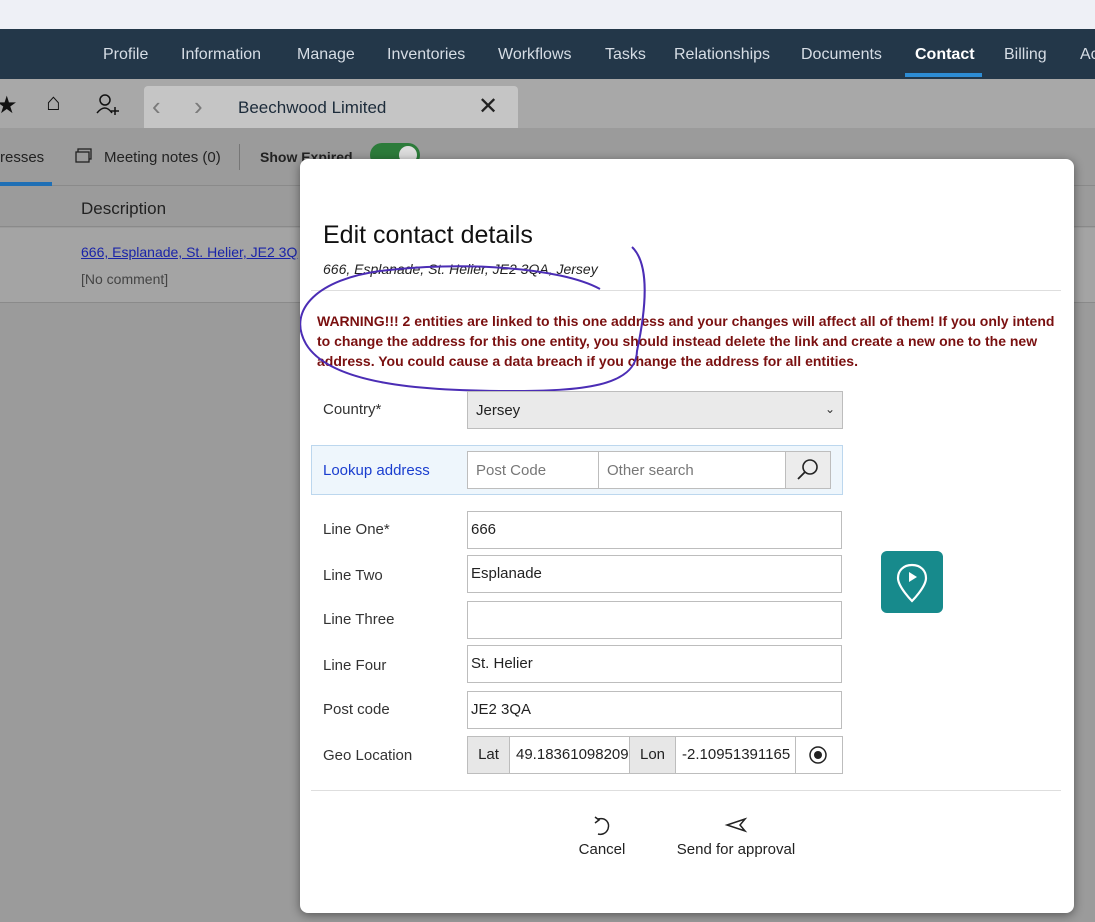 This screenshot has height=922, width=1095. I want to click on lookup-address-label: Lookup address, so click(376, 470).